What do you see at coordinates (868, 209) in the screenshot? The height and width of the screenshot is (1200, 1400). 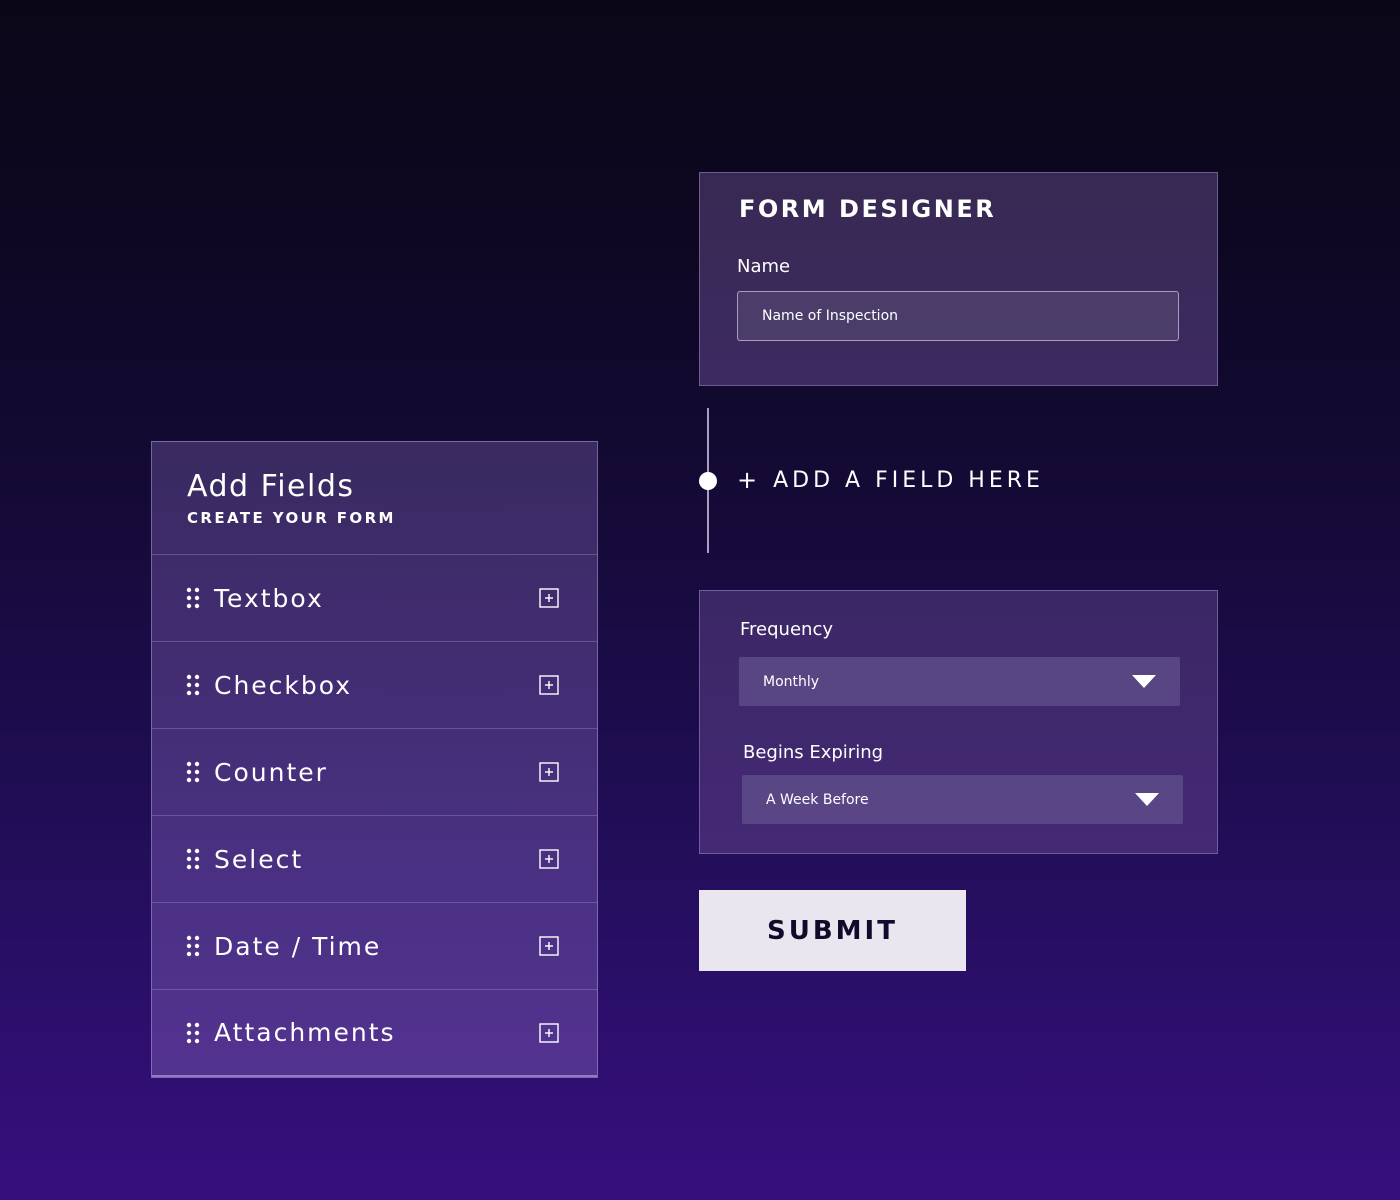 I see `form-designer-title: FORM DESIGNER` at bounding box center [868, 209].